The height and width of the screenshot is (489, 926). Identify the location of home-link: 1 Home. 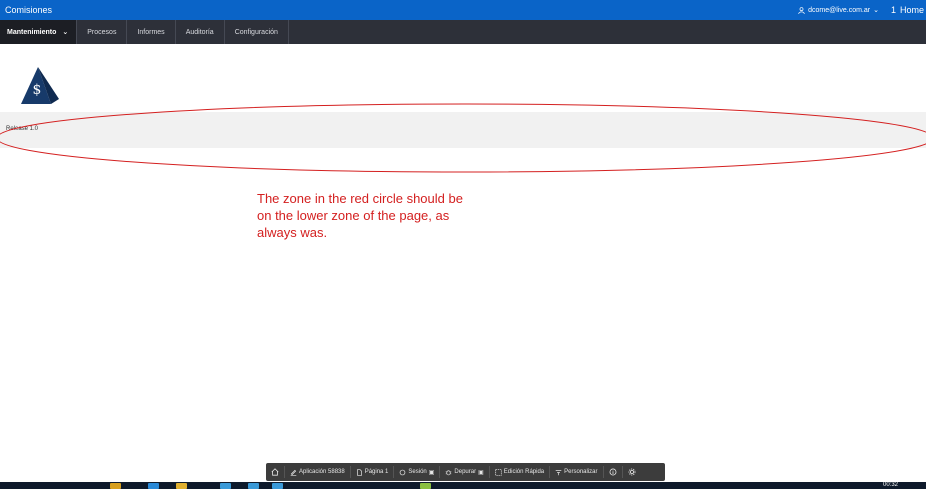
(907, 10).